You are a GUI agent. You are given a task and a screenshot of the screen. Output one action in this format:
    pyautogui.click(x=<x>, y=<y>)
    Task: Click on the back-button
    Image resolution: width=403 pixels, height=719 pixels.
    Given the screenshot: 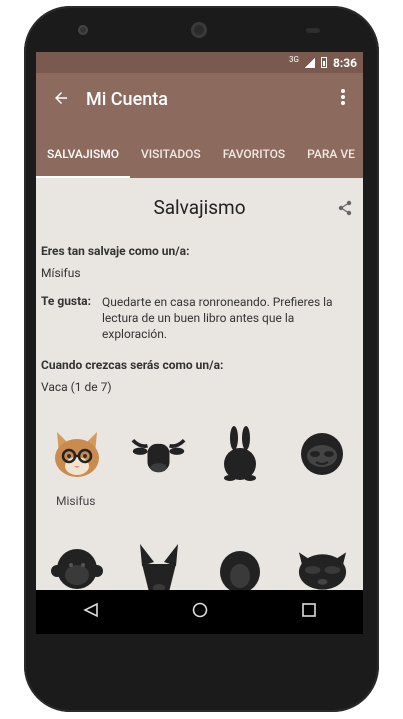 What is the action you would take?
    pyautogui.click(x=61, y=100)
    